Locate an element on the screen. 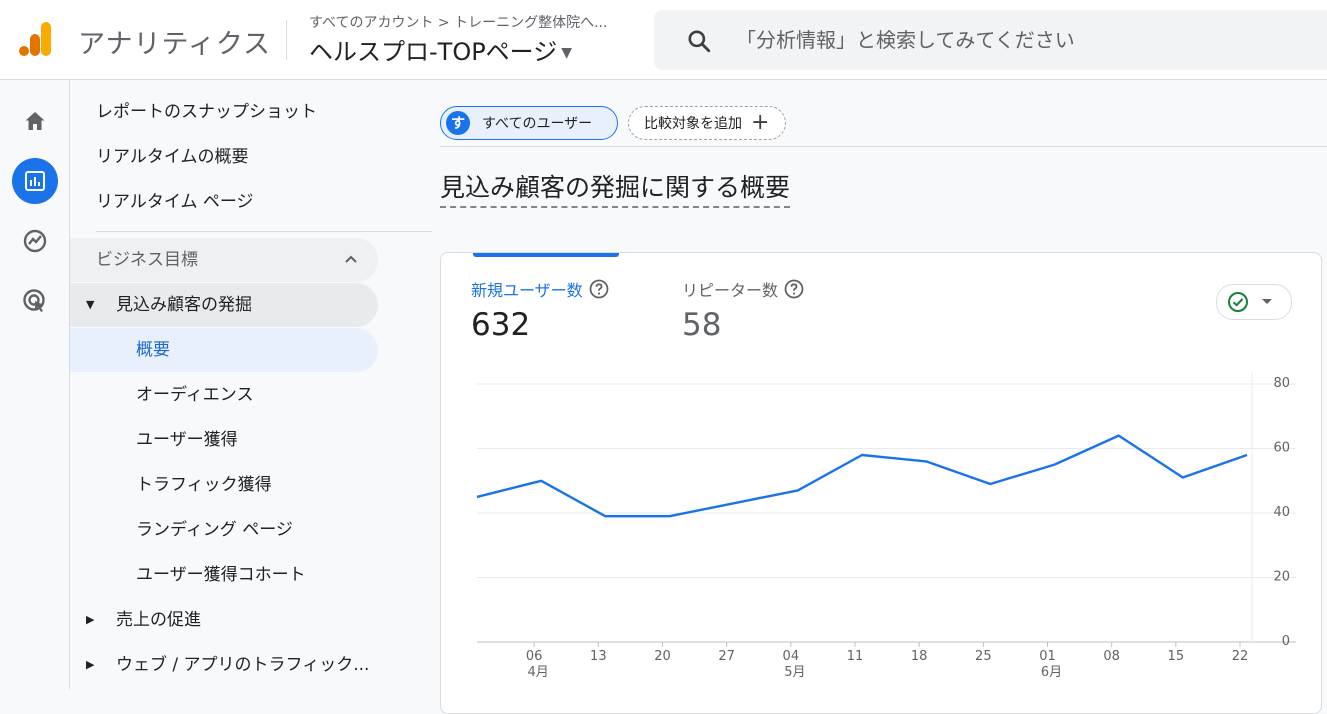  nav-item-acquisition-cohort: ユーザー獲得コホート is located at coordinates (224, 575).